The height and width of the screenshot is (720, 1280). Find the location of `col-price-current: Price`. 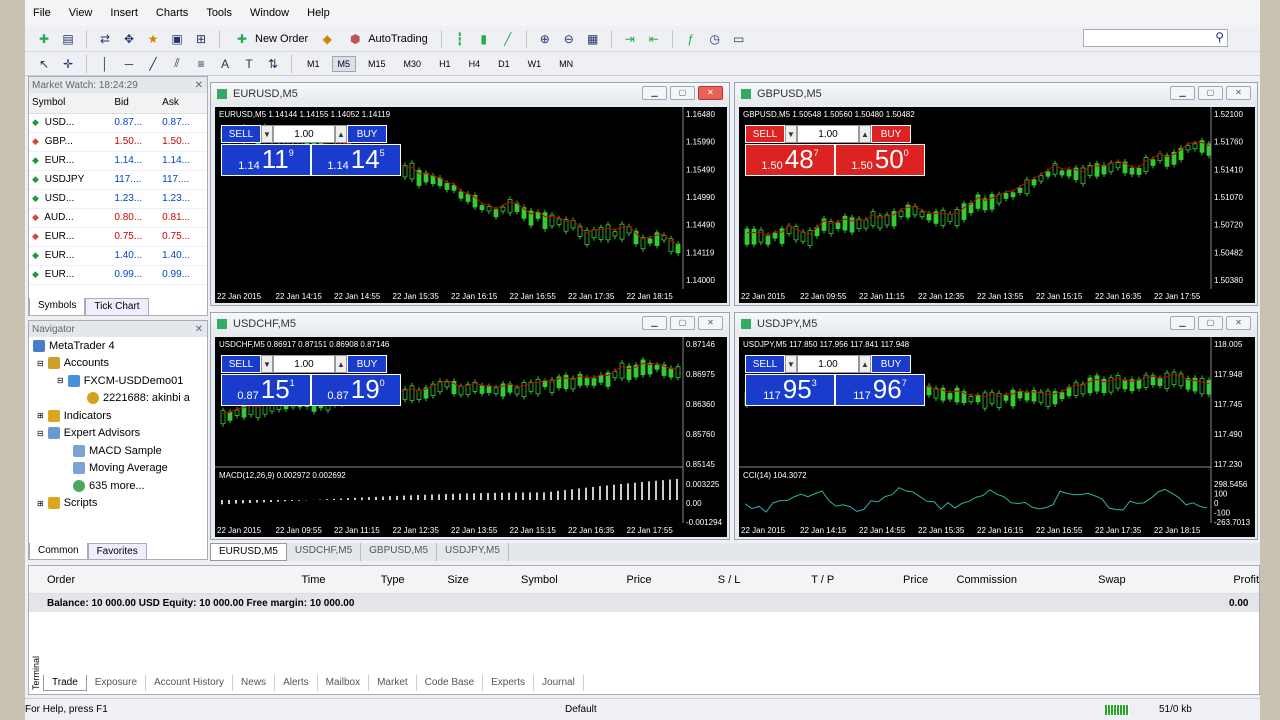

col-price-current: Price is located at coordinates (881, 580).